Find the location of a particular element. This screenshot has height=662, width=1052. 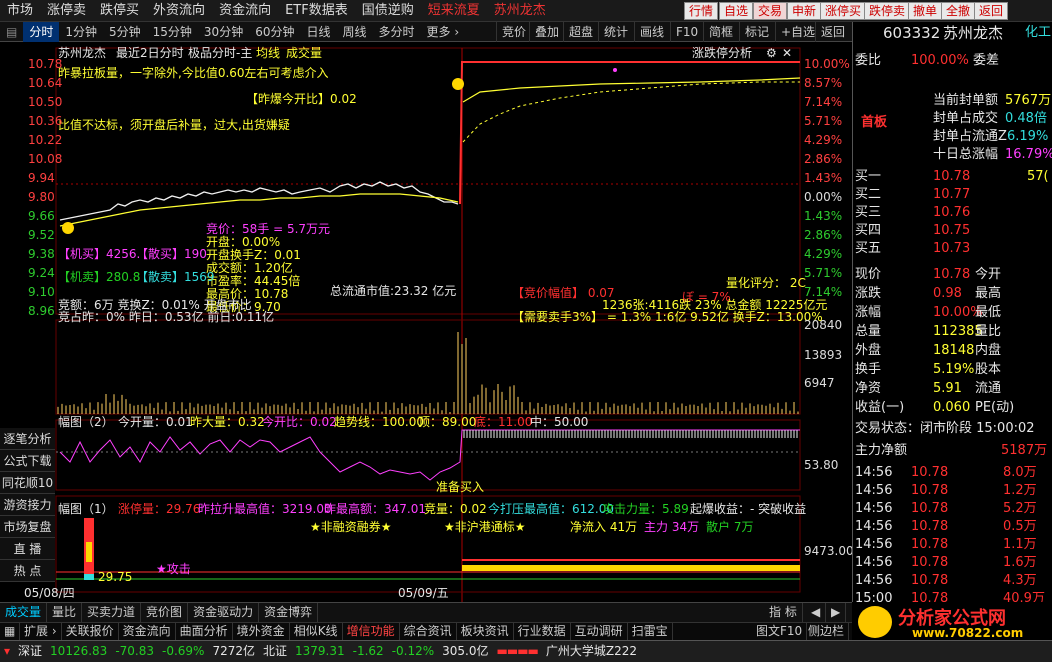

side-tab-live: 直 播 is located at coordinates (27, 549).